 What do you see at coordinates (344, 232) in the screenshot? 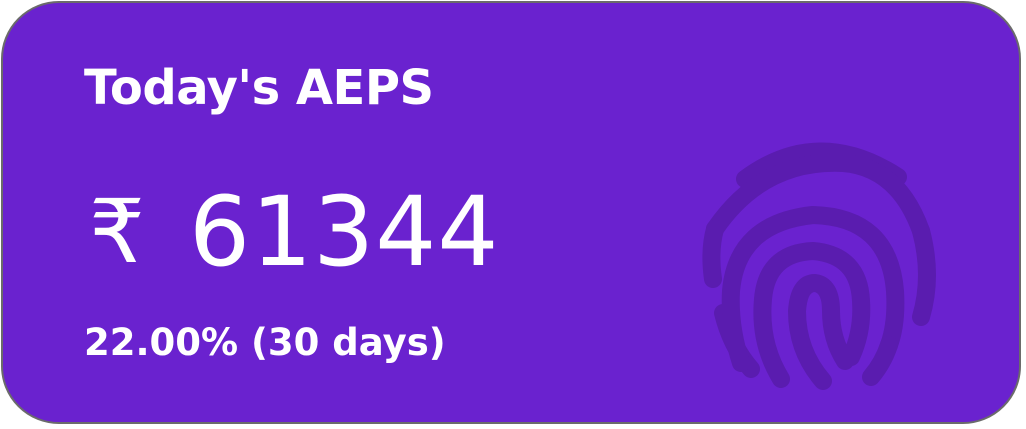
I see `amount-value: 61344` at bounding box center [344, 232].